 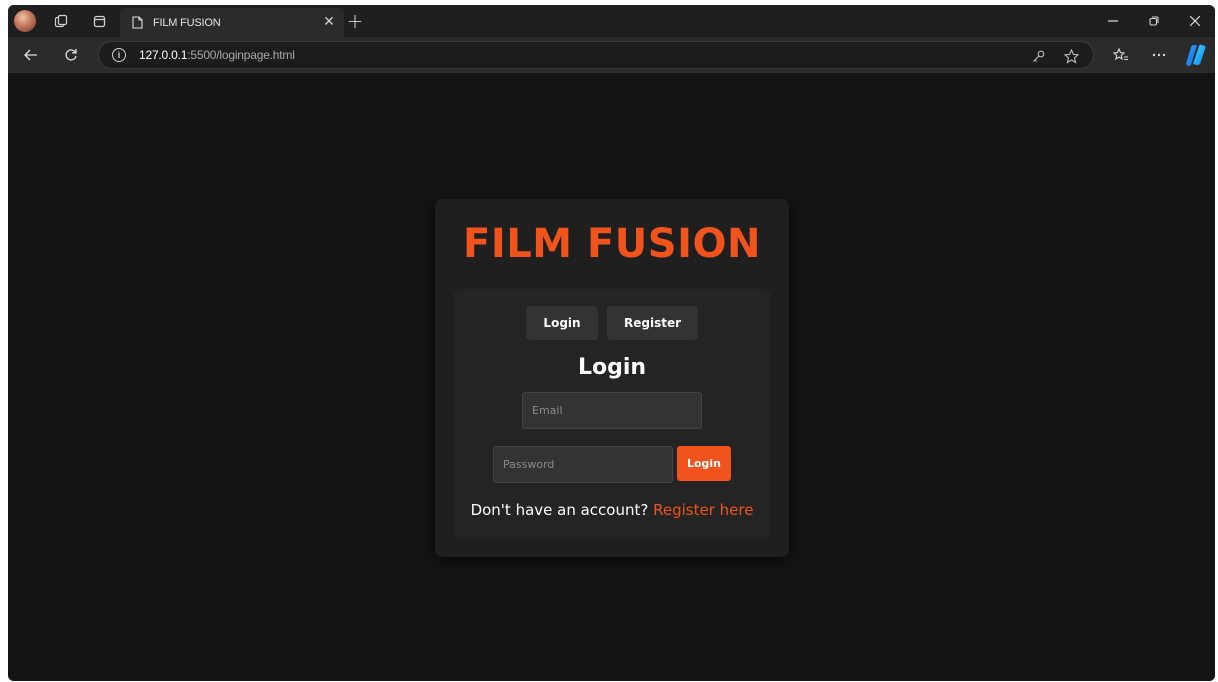 What do you see at coordinates (1113, 21) in the screenshot?
I see `minimize-icon` at bounding box center [1113, 21].